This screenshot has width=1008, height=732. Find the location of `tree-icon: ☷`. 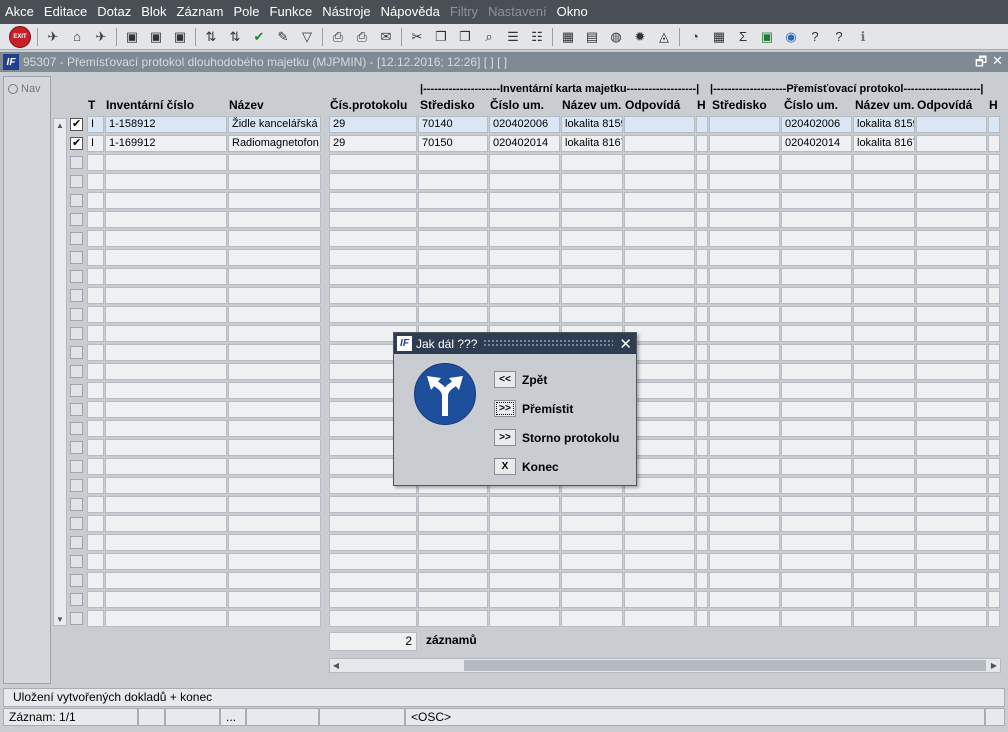

tree-icon: ☷ is located at coordinates (537, 37).